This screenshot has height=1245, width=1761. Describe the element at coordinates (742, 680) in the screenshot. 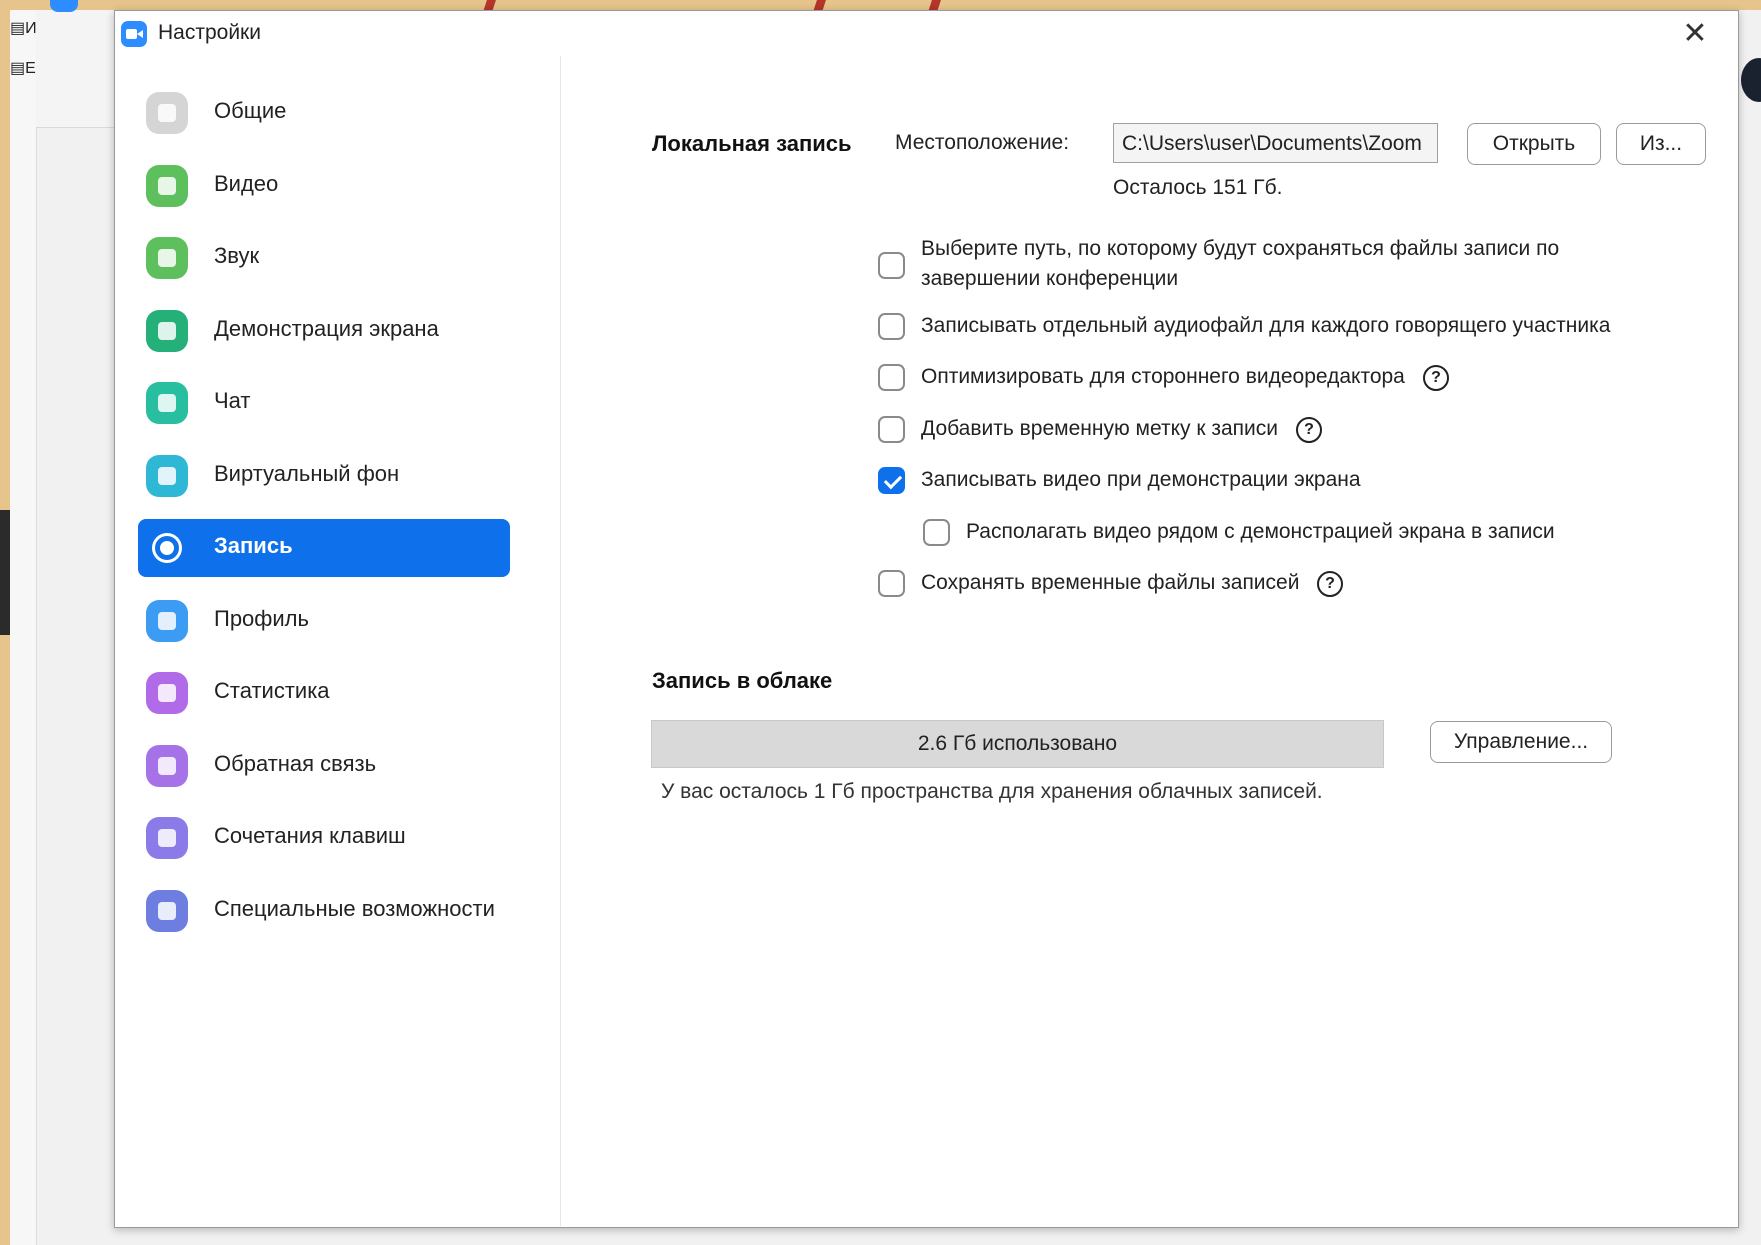

I see `cloud-recording-title: Запись в облаке` at that location.